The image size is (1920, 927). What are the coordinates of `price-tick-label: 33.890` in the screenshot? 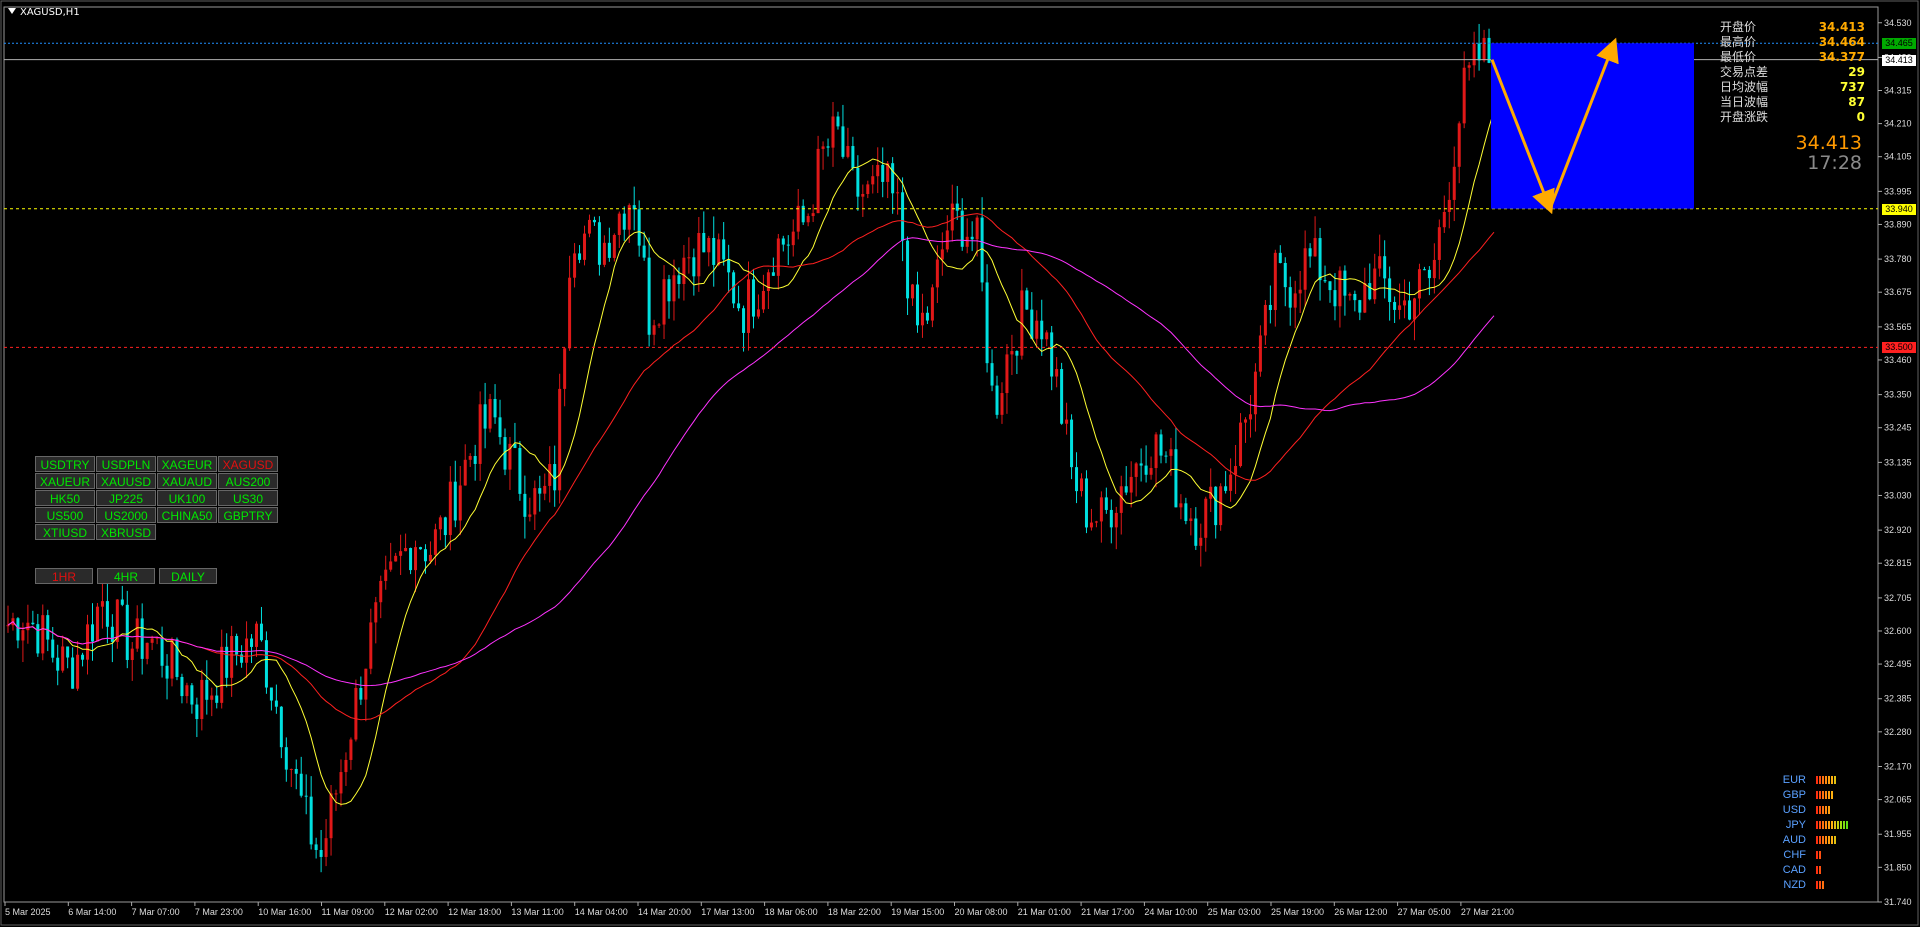 It's located at (1898, 224).